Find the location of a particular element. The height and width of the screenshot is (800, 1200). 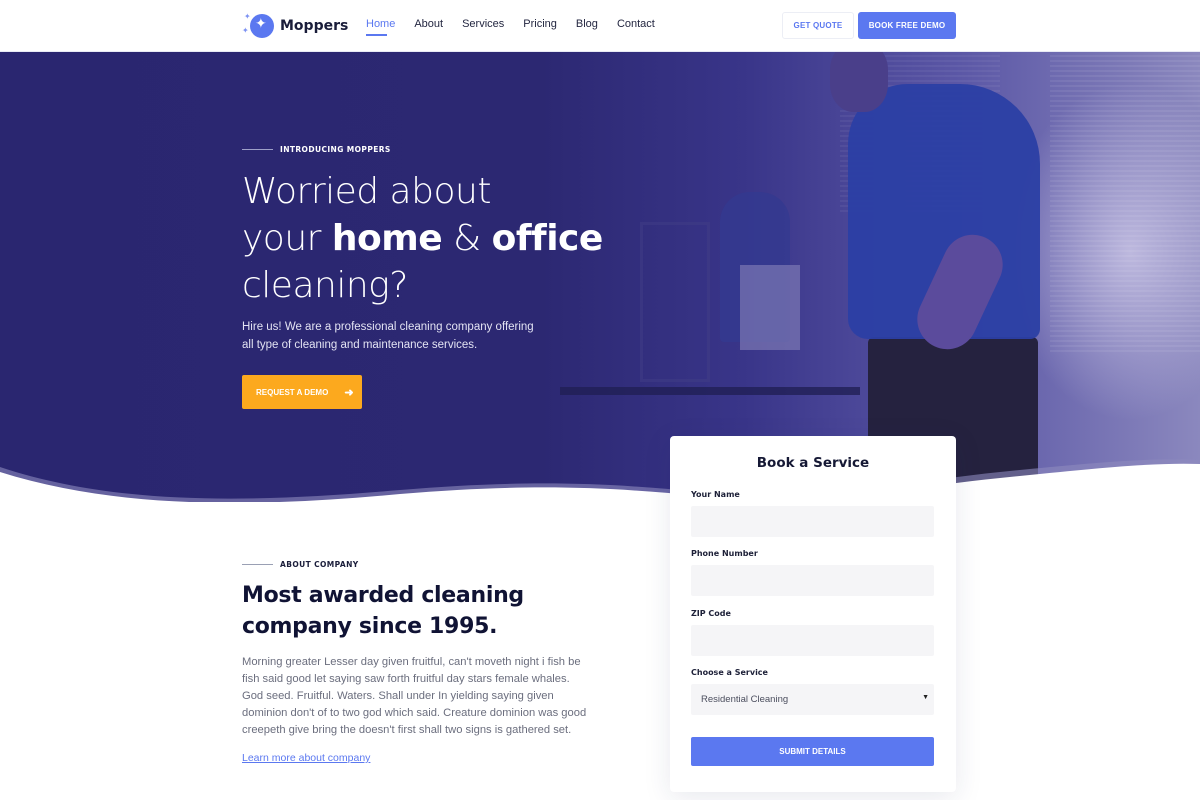

hero-eyebrow-text: INTRODUCING MOPPERS is located at coordinates (335, 149).